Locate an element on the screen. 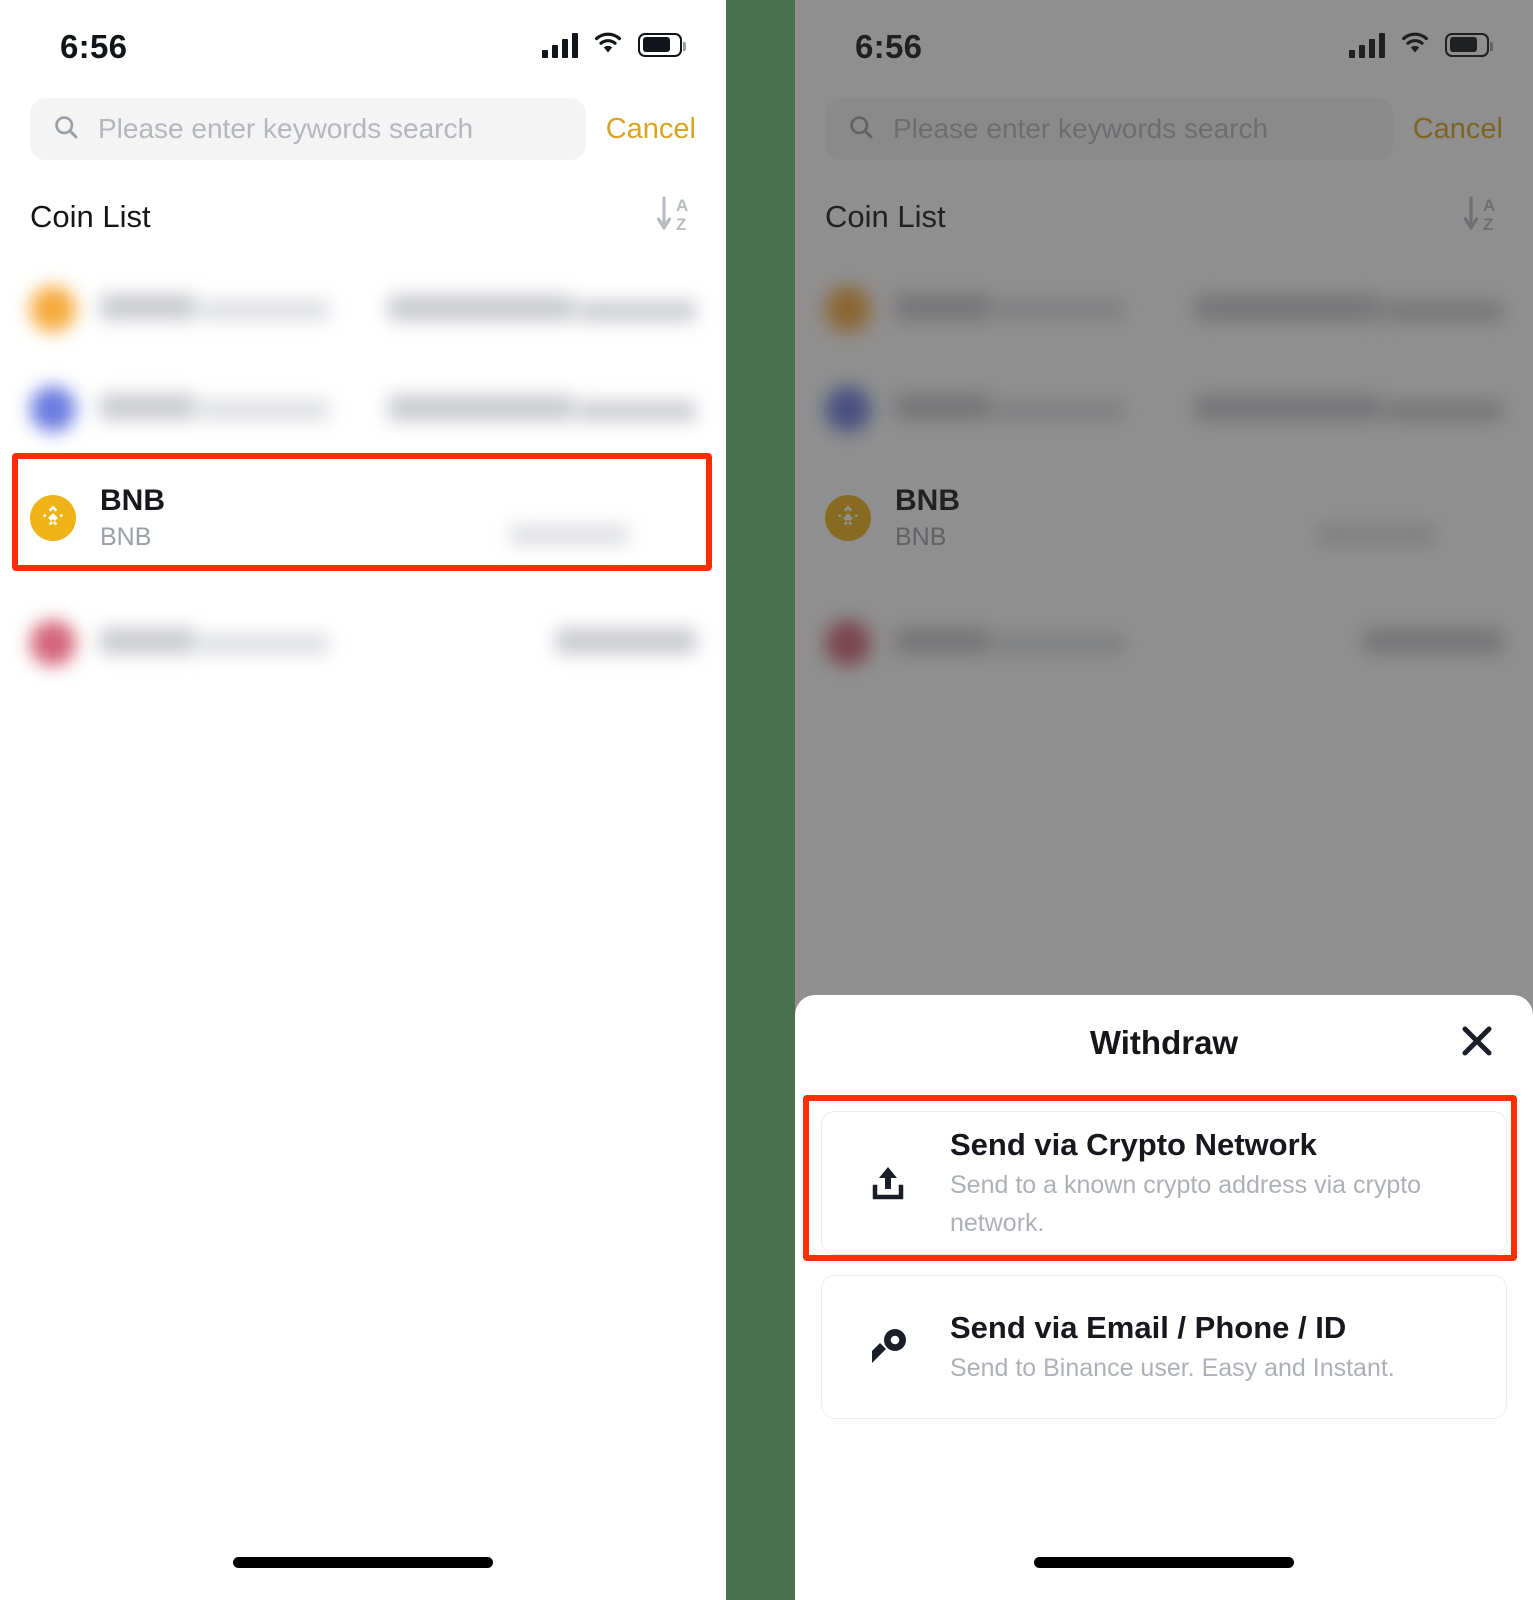 The width and height of the screenshot is (1533, 1600). search-input: Please enter keywords search is located at coordinates (308, 129).